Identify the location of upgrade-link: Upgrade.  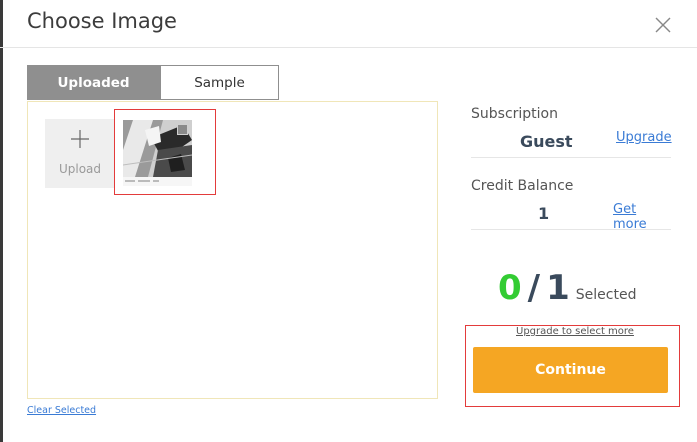
(644, 137).